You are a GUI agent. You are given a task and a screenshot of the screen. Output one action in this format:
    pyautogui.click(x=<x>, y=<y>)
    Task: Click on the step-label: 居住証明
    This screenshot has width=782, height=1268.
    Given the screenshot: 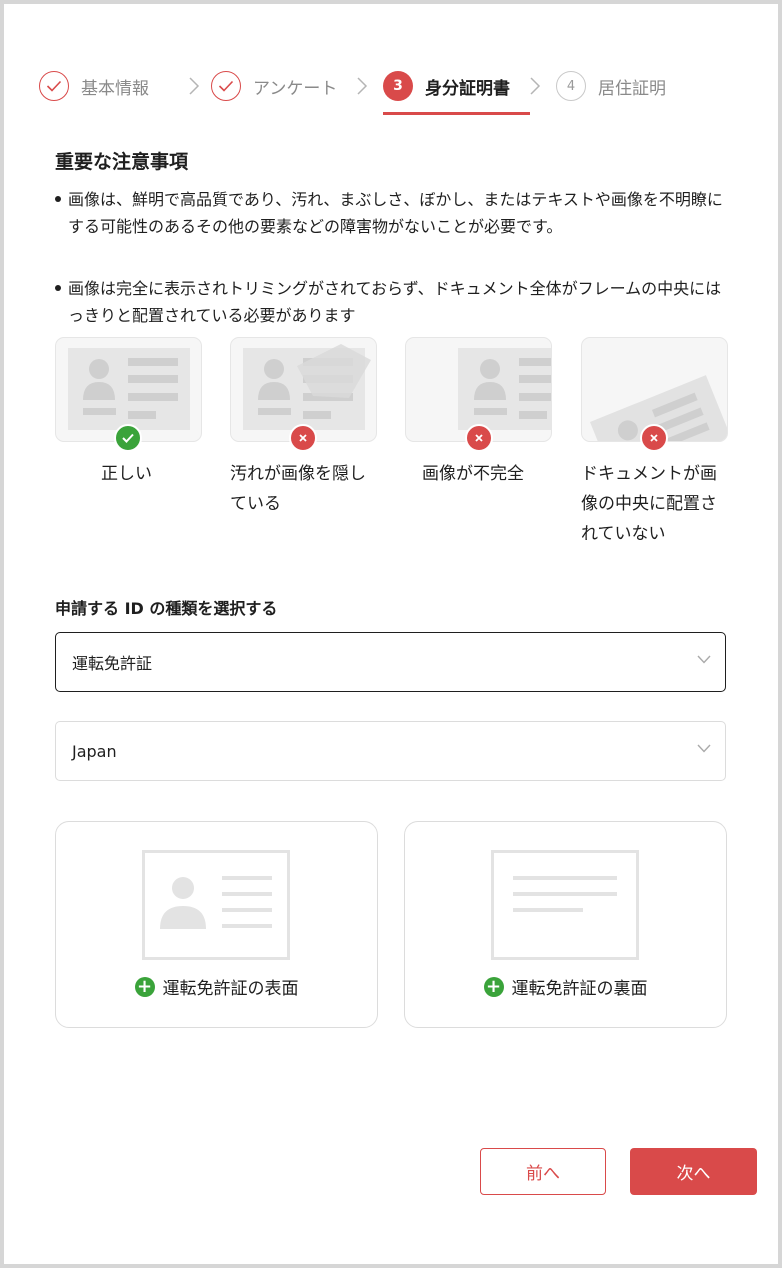 What is the action you would take?
    pyautogui.click(x=632, y=88)
    